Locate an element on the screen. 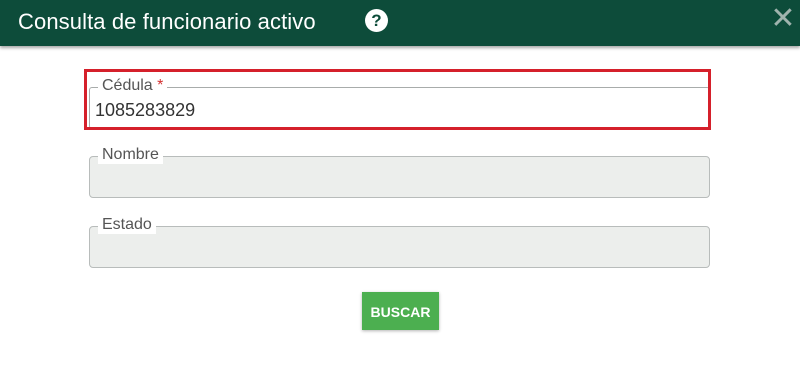  estado-field: Estado is located at coordinates (399, 242).